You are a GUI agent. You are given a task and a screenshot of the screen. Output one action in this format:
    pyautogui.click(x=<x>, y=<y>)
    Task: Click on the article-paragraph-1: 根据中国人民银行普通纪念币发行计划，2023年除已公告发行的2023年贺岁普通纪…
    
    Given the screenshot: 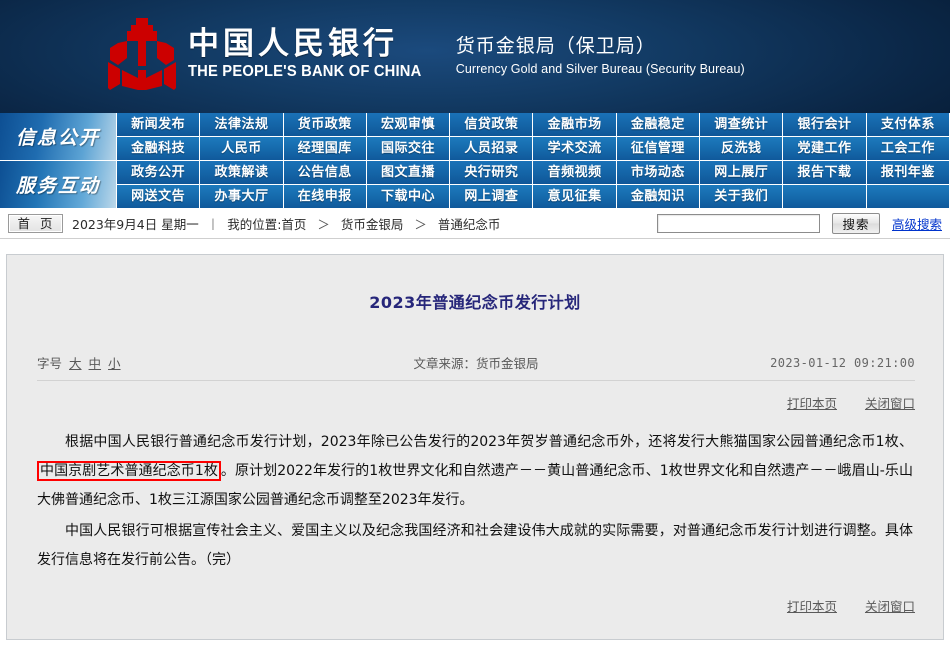 What is the action you would take?
    pyautogui.click(x=475, y=471)
    